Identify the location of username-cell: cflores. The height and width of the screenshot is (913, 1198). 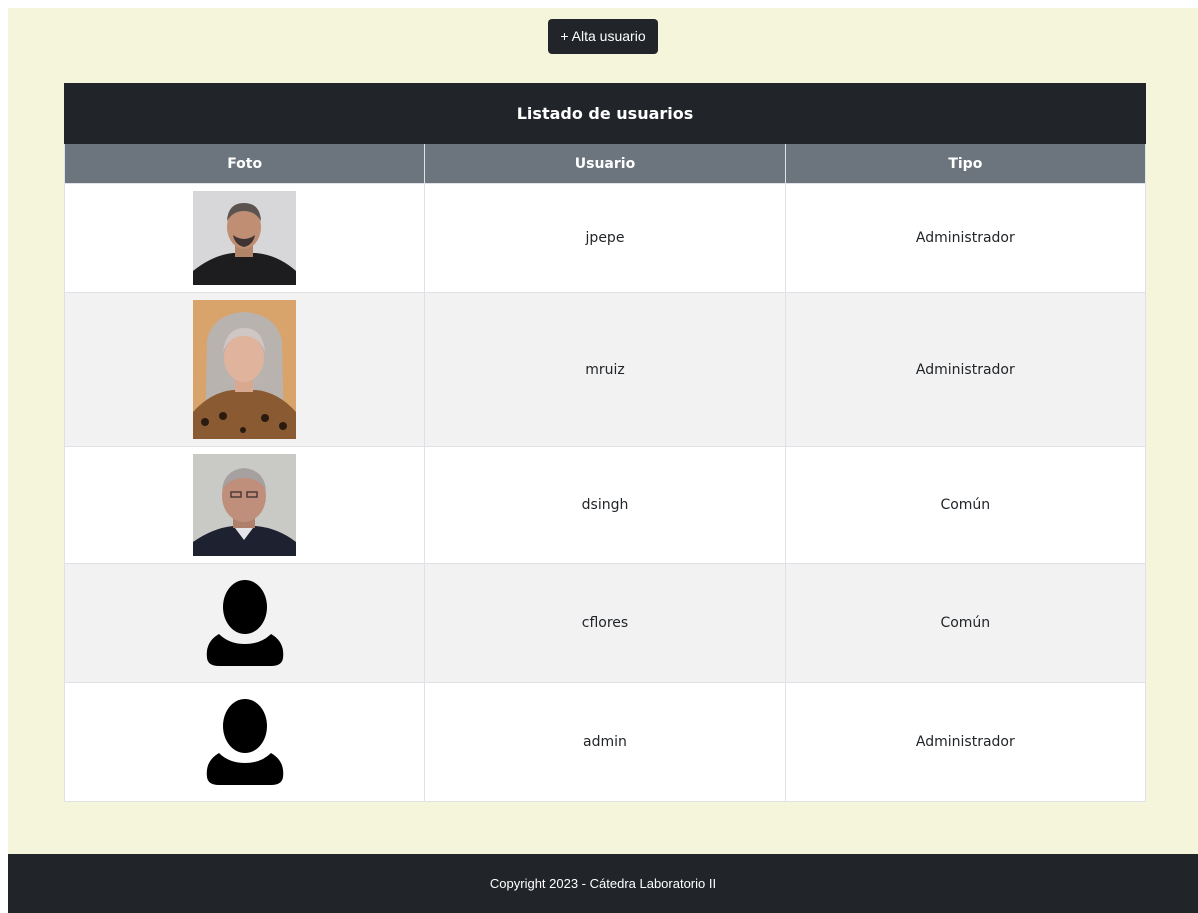
(605, 623).